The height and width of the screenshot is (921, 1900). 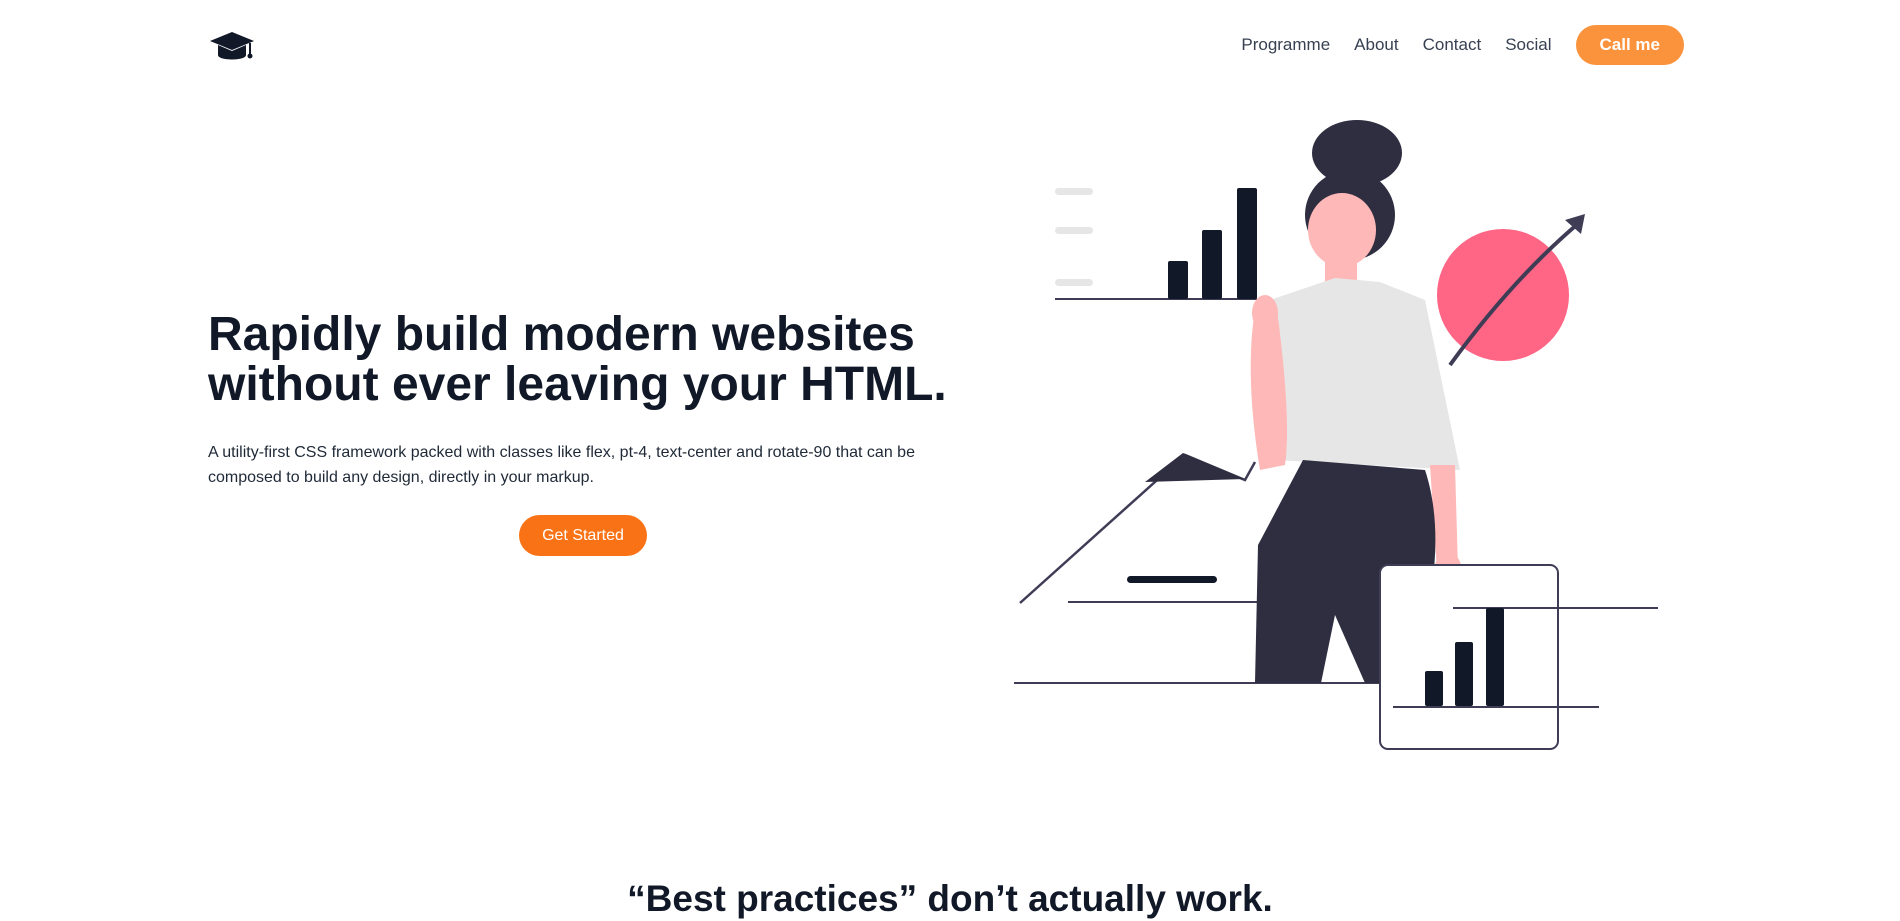 What do you see at coordinates (583, 535) in the screenshot?
I see `get-started-button: Get Started` at bounding box center [583, 535].